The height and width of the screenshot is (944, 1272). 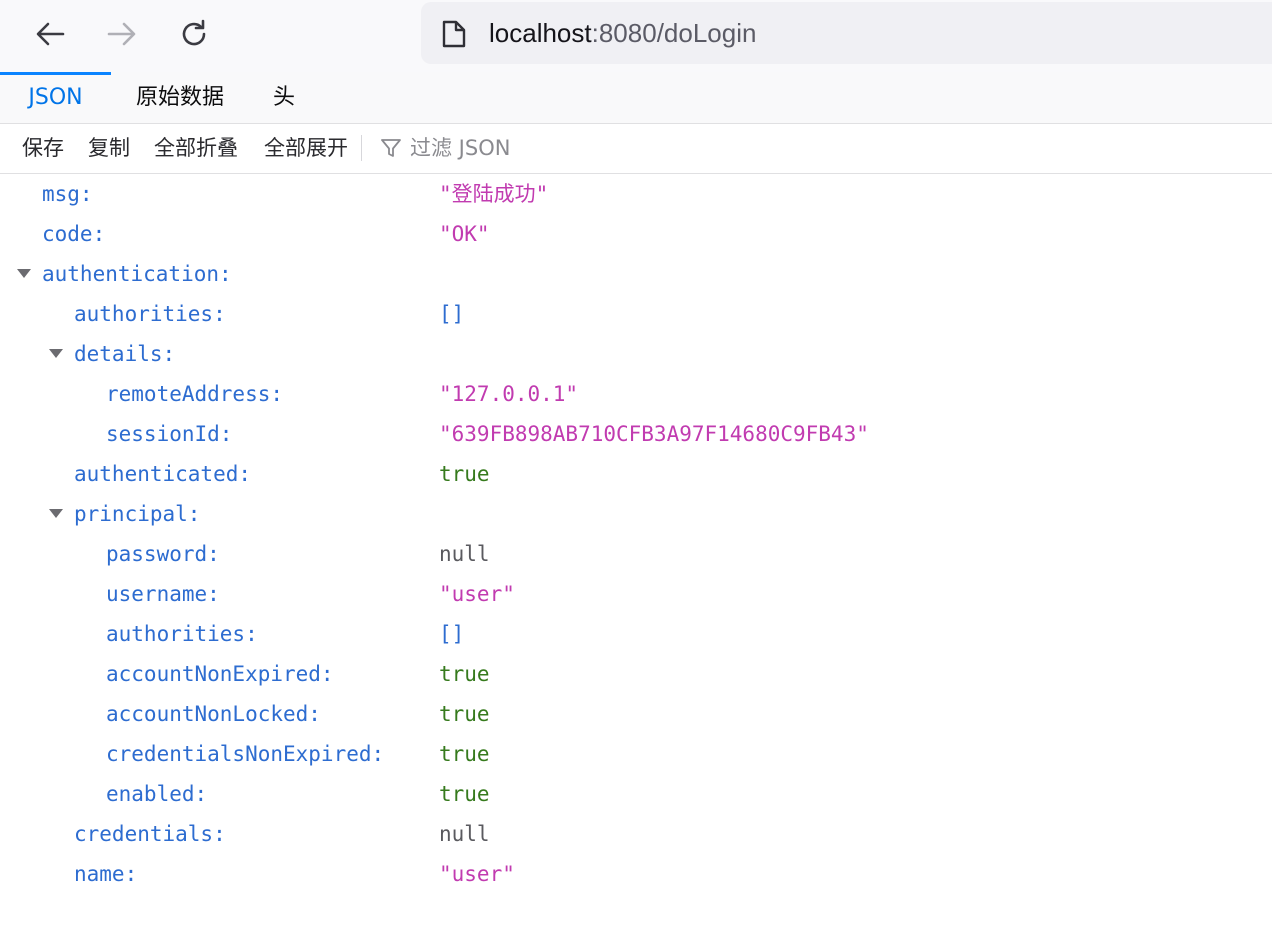 I want to click on collapse-all-button: 全部折叠, so click(x=196, y=148).